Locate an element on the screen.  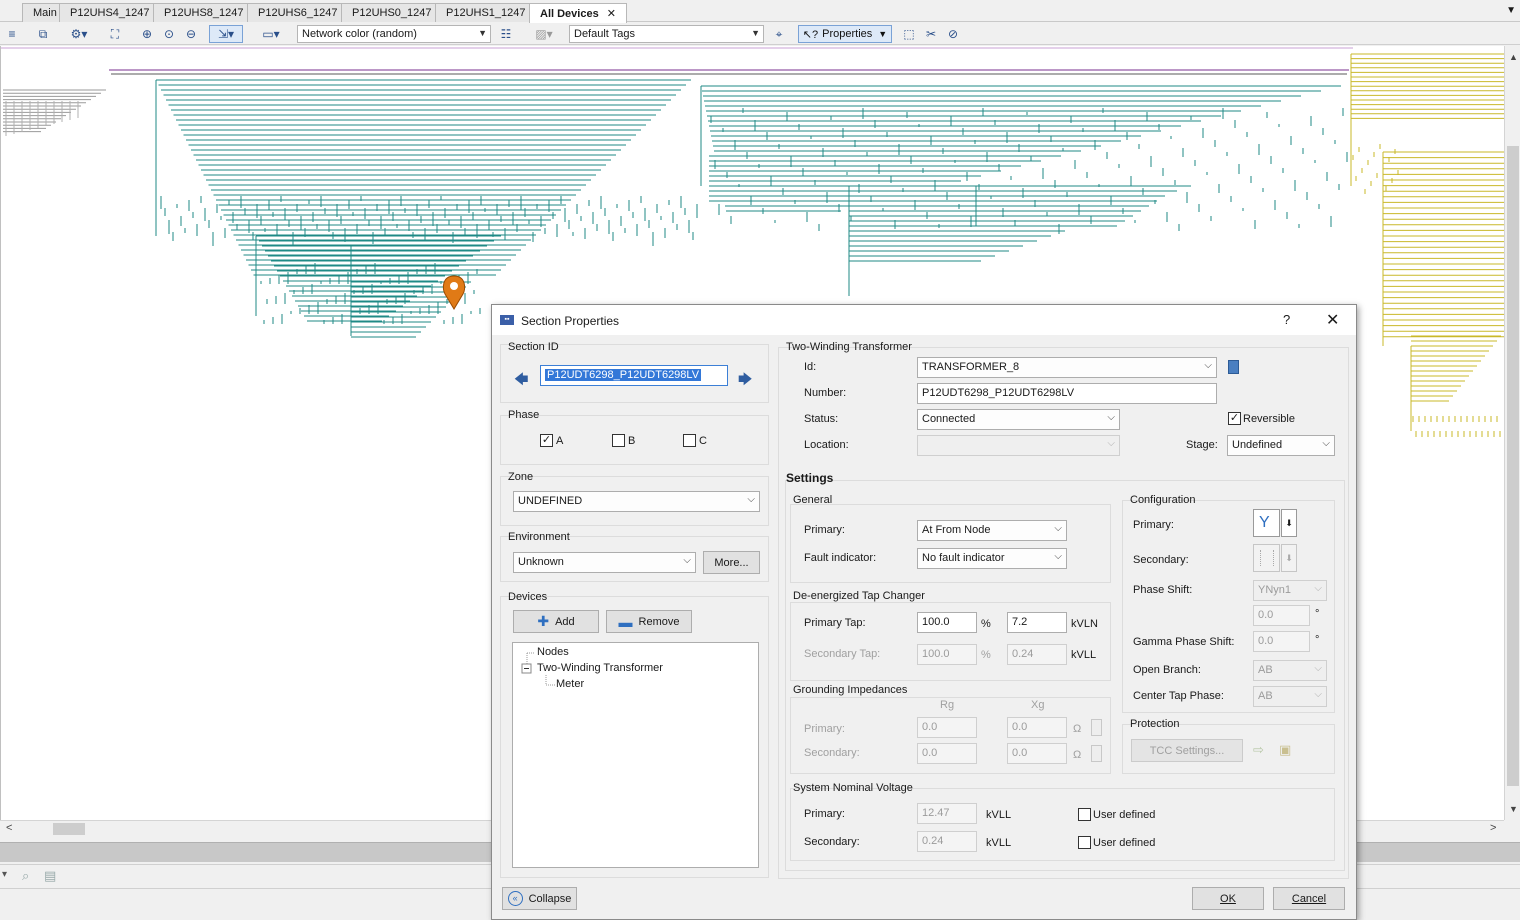
tab-p12uhs6: P12UHS6_1247 is located at coordinates (298, 12).